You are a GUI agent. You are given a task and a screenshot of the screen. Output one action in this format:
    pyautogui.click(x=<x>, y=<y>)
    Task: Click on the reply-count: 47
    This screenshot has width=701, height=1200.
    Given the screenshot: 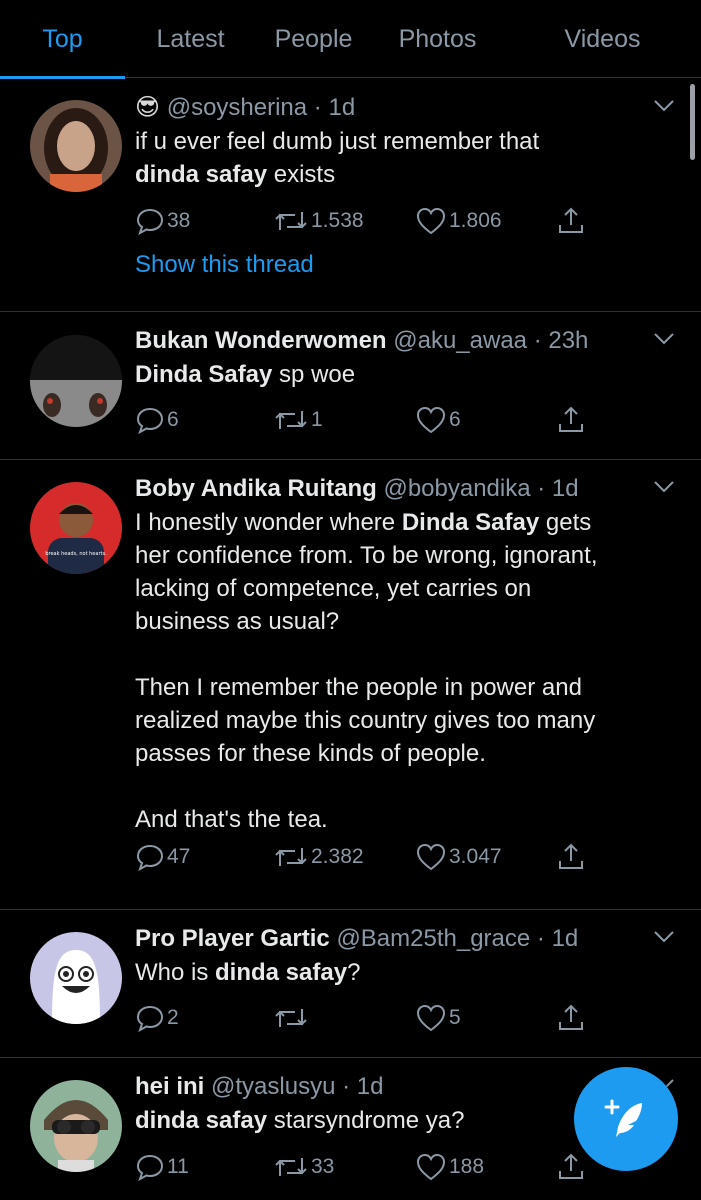 What is the action you would take?
    pyautogui.click(x=179, y=856)
    